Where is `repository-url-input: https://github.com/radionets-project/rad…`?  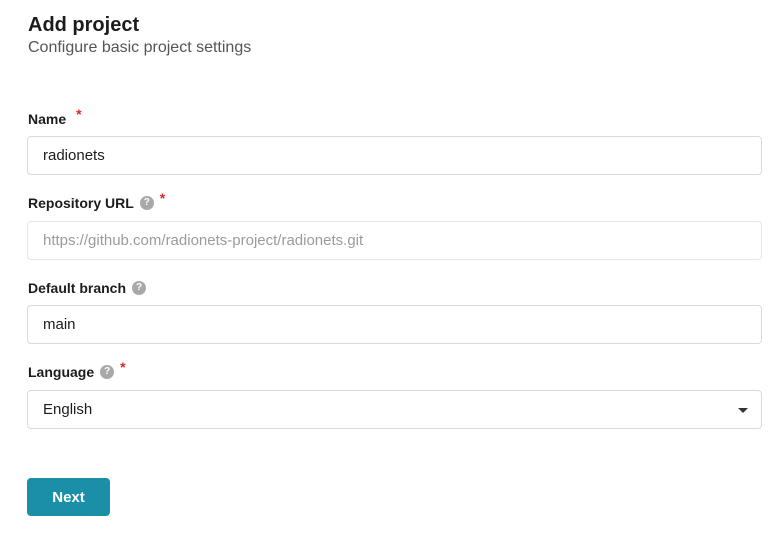 repository-url-input: https://github.com/radionets-project/rad… is located at coordinates (394, 240).